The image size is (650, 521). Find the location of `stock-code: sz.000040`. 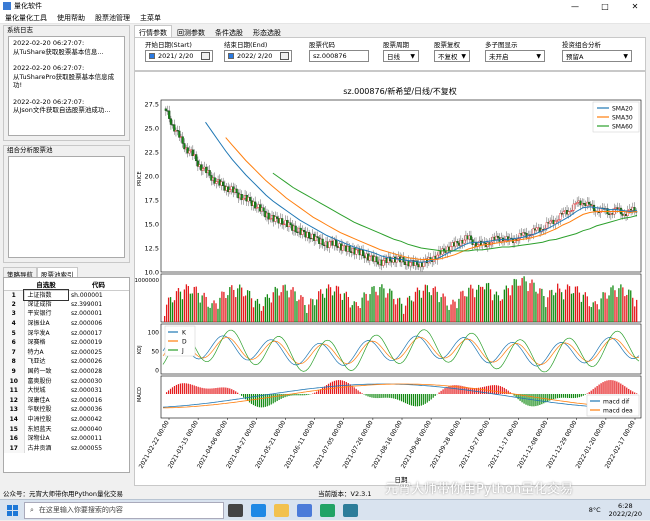

stock-code: sz.000040 is located at coordinates (98, 429).